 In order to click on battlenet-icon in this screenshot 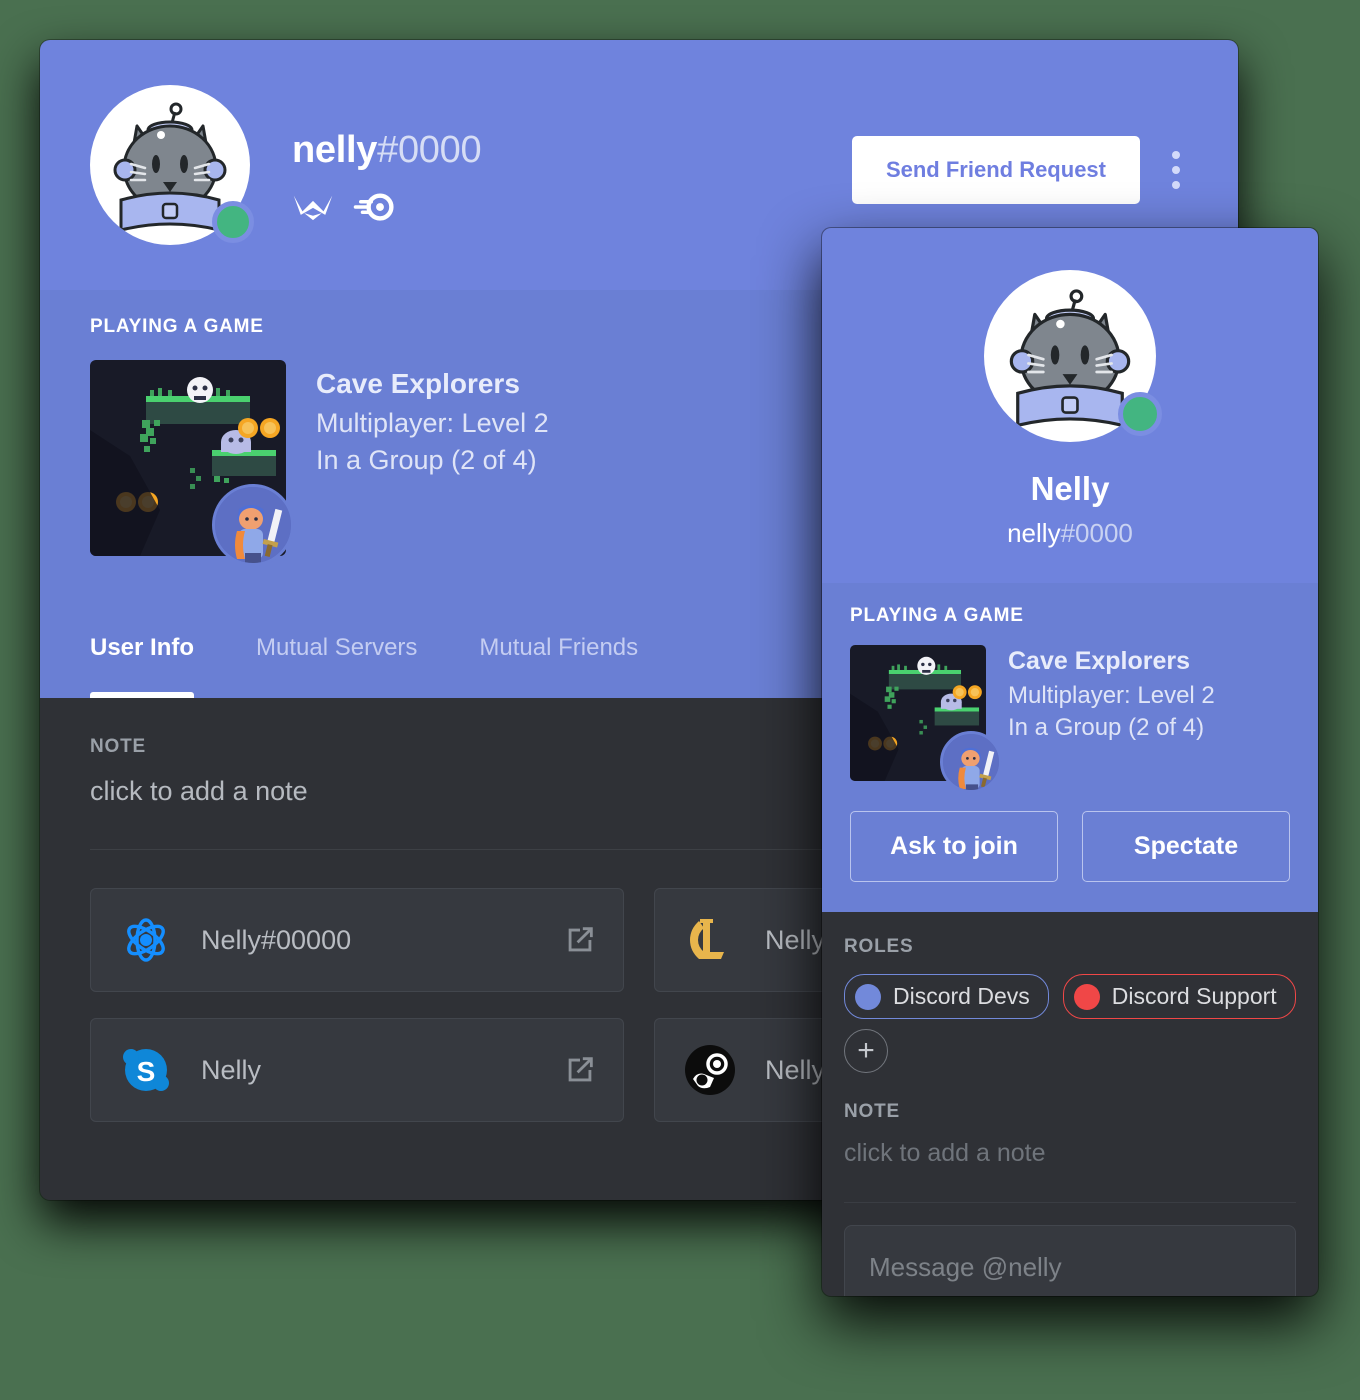, I will do `click(146, 940)`.